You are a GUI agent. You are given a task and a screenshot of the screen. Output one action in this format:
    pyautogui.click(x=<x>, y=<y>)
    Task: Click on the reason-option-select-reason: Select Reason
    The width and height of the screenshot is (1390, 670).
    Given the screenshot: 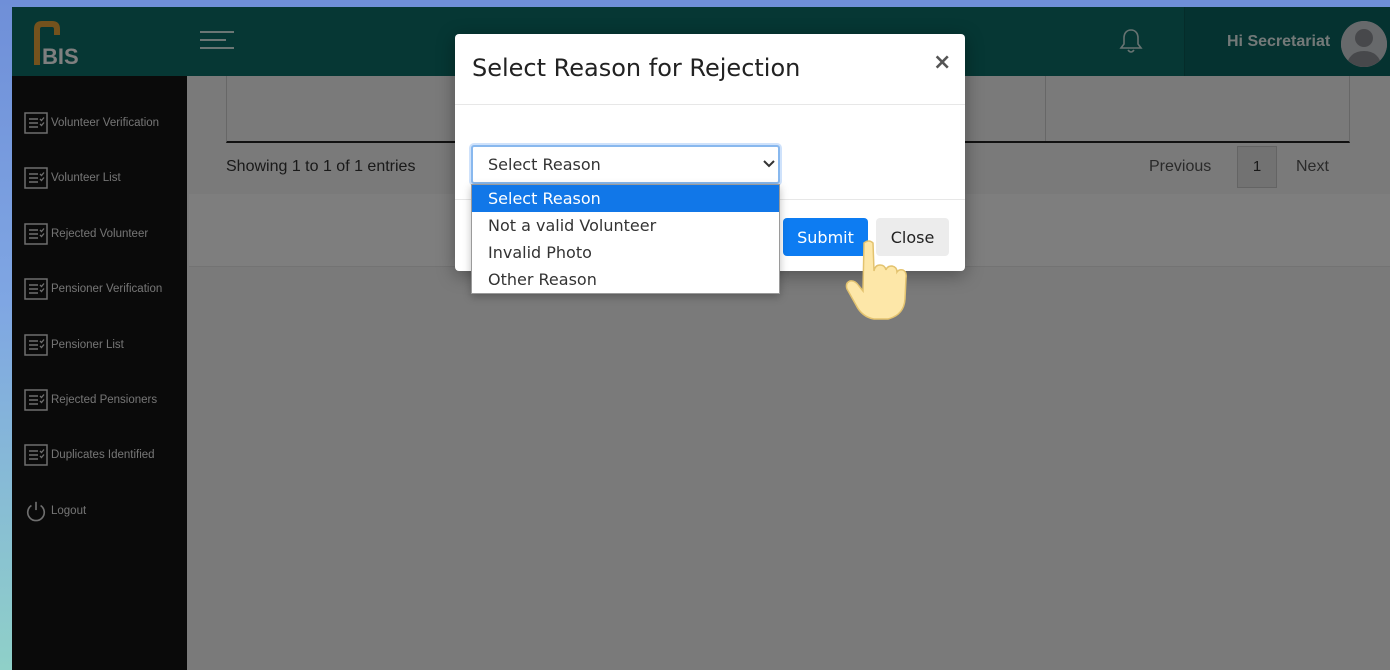 What is the action you would take?
    pyautogui.click(x=625, y=198)
    